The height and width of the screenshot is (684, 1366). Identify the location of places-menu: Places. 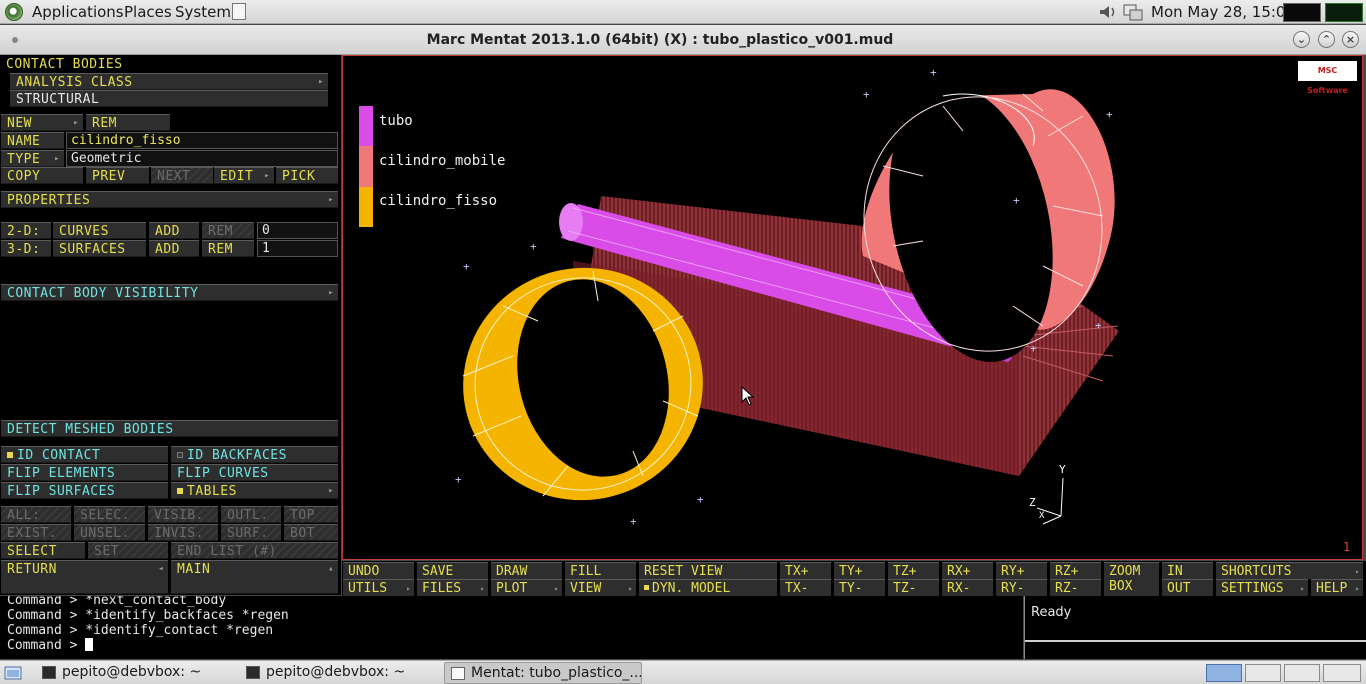
(148, 12).